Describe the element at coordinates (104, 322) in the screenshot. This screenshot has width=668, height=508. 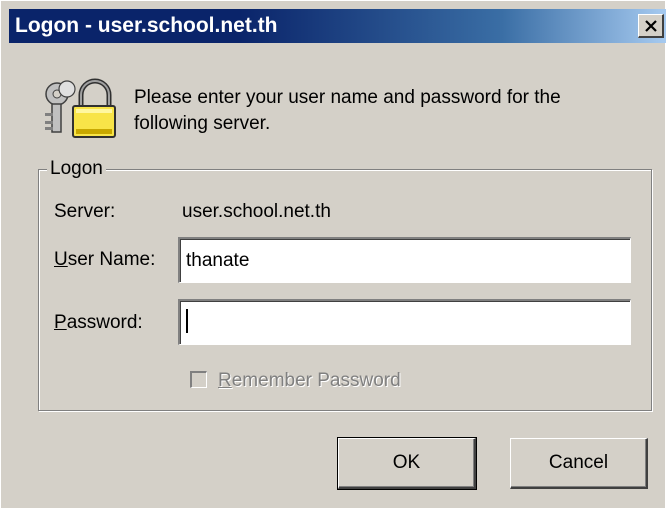
I see `password-label-text: assword:` at that location.